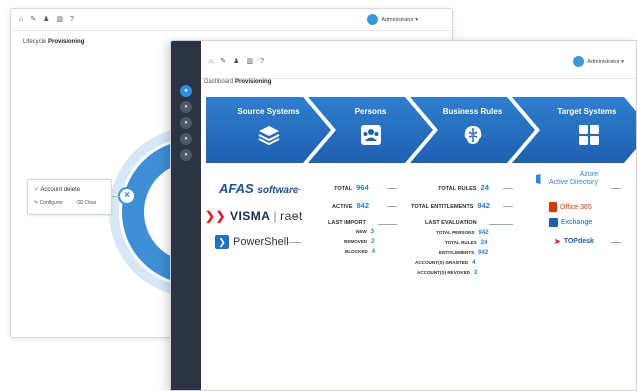 The image size is (637, 391). I want to click on eval-accounts-revoked: ACCOUNT(S) REVOKED 2, so click(447, 273).